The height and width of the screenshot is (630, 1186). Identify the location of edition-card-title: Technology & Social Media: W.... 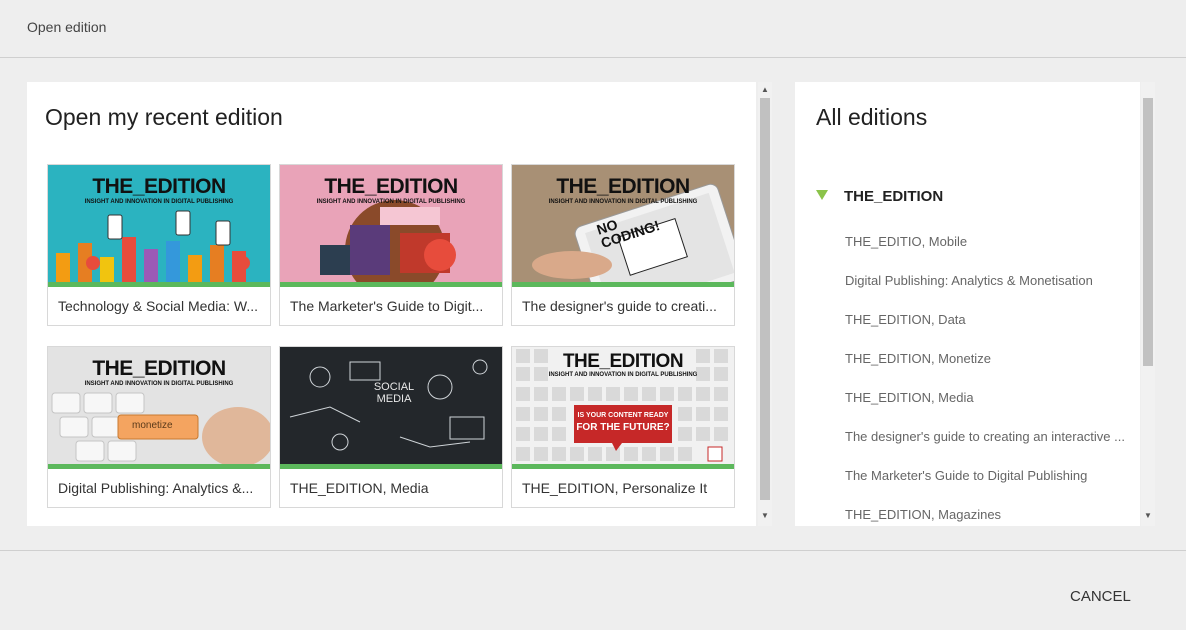
(158, 306).